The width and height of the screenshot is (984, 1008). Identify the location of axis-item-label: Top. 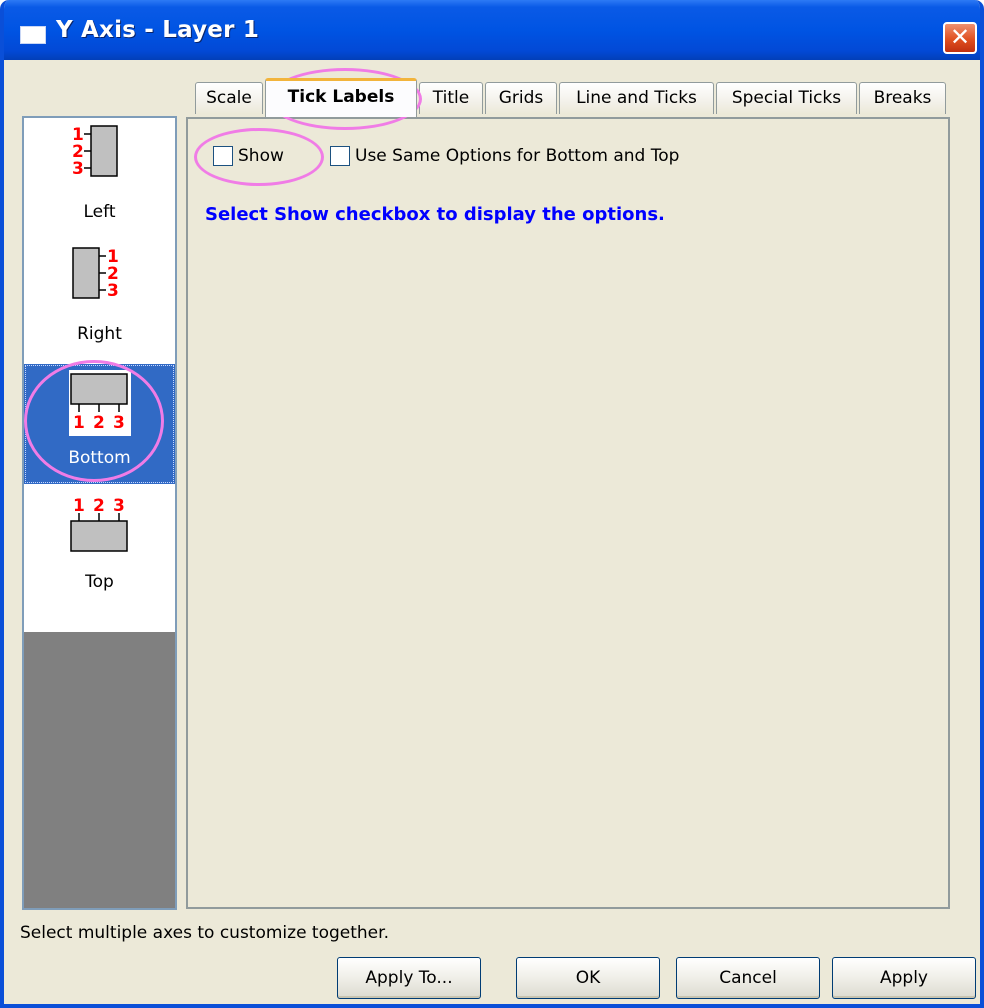
(99, 582).